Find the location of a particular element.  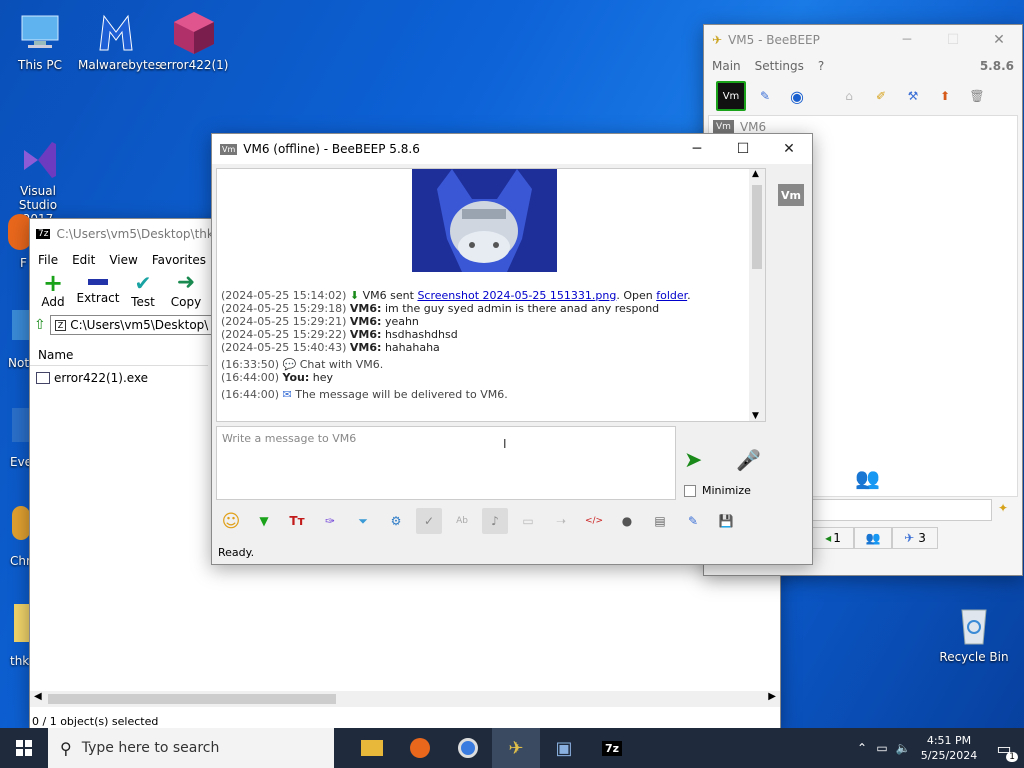

file-icon: ▭ is located at coordinates (528, 521).